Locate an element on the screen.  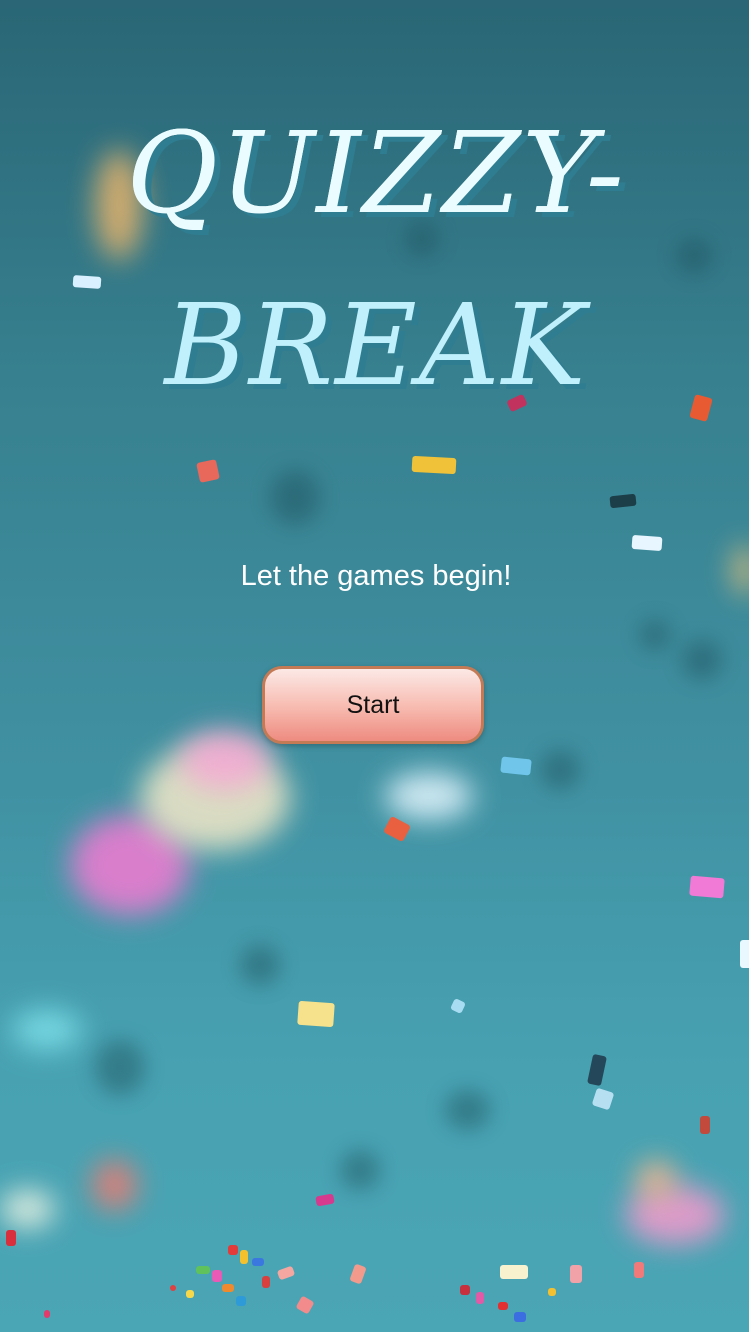
app-title-line-1: QUIZZY- is located at coordinates (376, 174).